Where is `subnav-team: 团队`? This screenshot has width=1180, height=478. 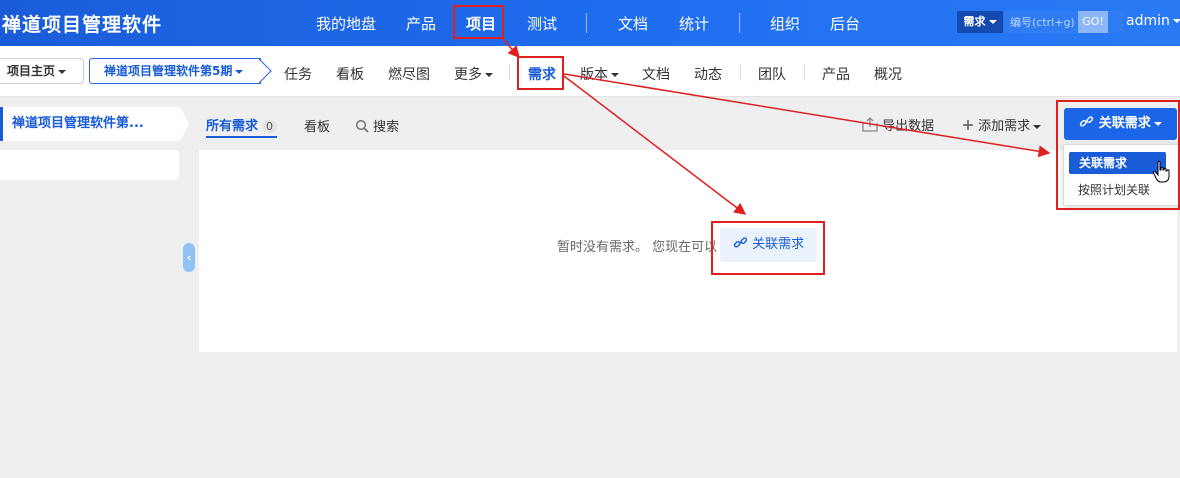 subnav-team: 团队 is located at coordinates (772, 74).